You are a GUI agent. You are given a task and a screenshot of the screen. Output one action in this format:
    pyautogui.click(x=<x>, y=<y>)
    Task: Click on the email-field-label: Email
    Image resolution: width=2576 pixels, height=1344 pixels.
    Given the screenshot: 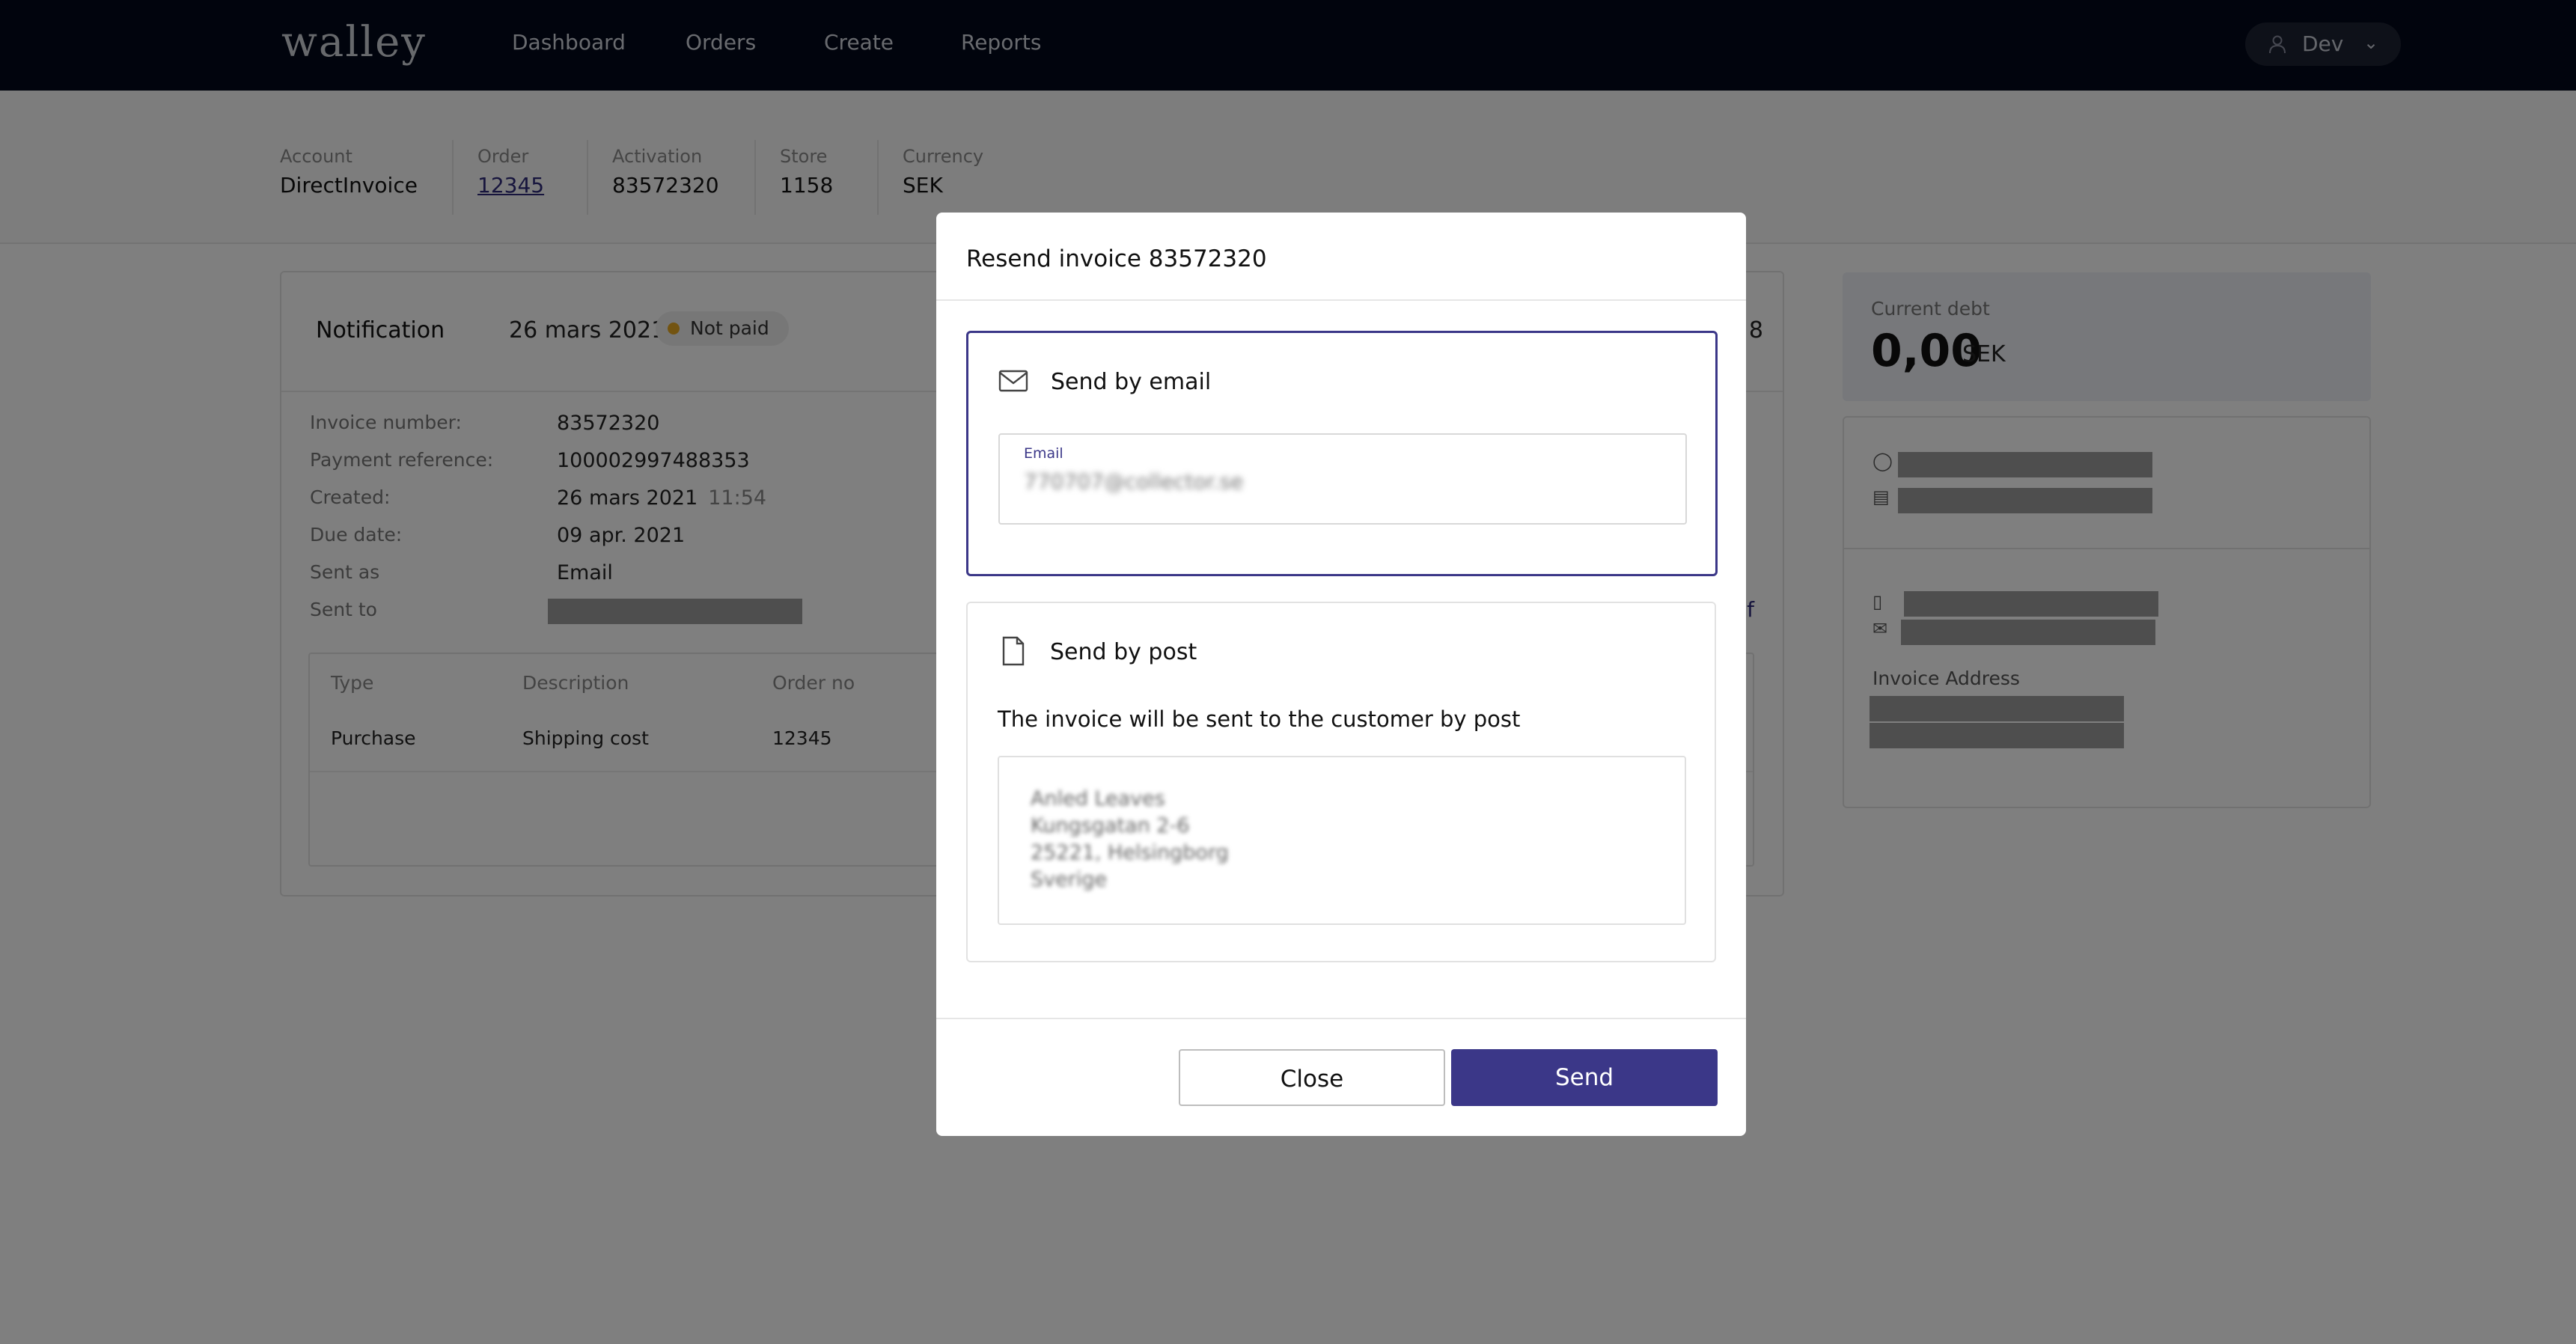 What is the action you would take?
    pyautogui.click(x=1043, y=453)
    